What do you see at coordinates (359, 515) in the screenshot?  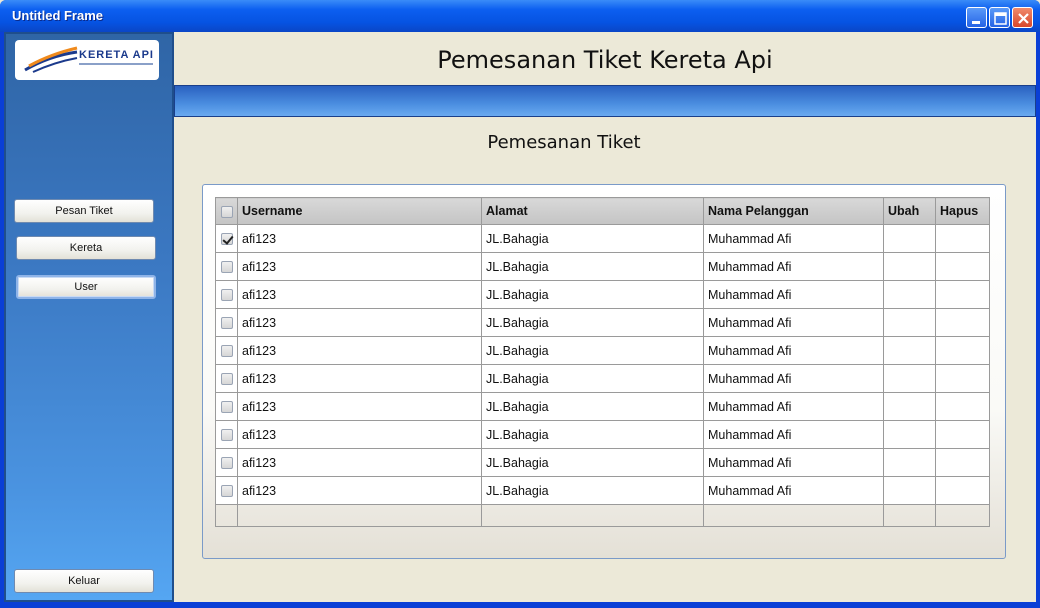 I see `empty-cell` at bounding box center [359, 515].